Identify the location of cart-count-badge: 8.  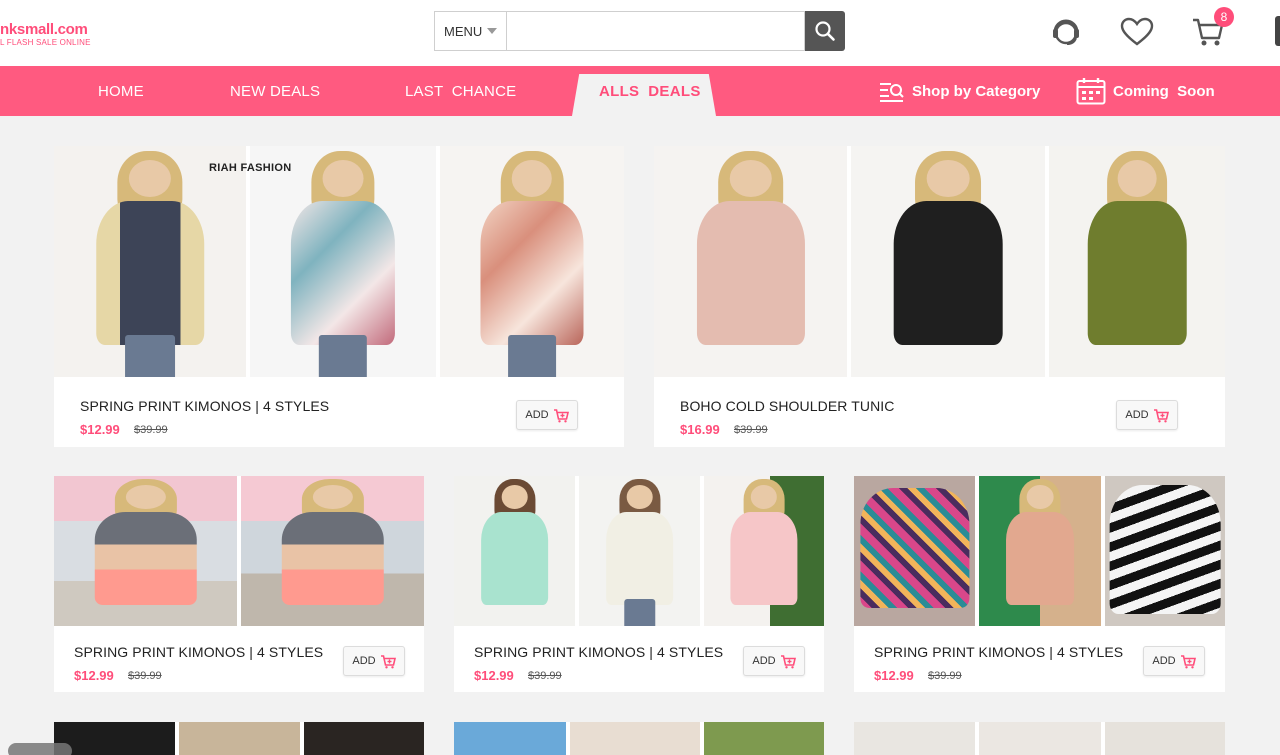
(1224, 17).